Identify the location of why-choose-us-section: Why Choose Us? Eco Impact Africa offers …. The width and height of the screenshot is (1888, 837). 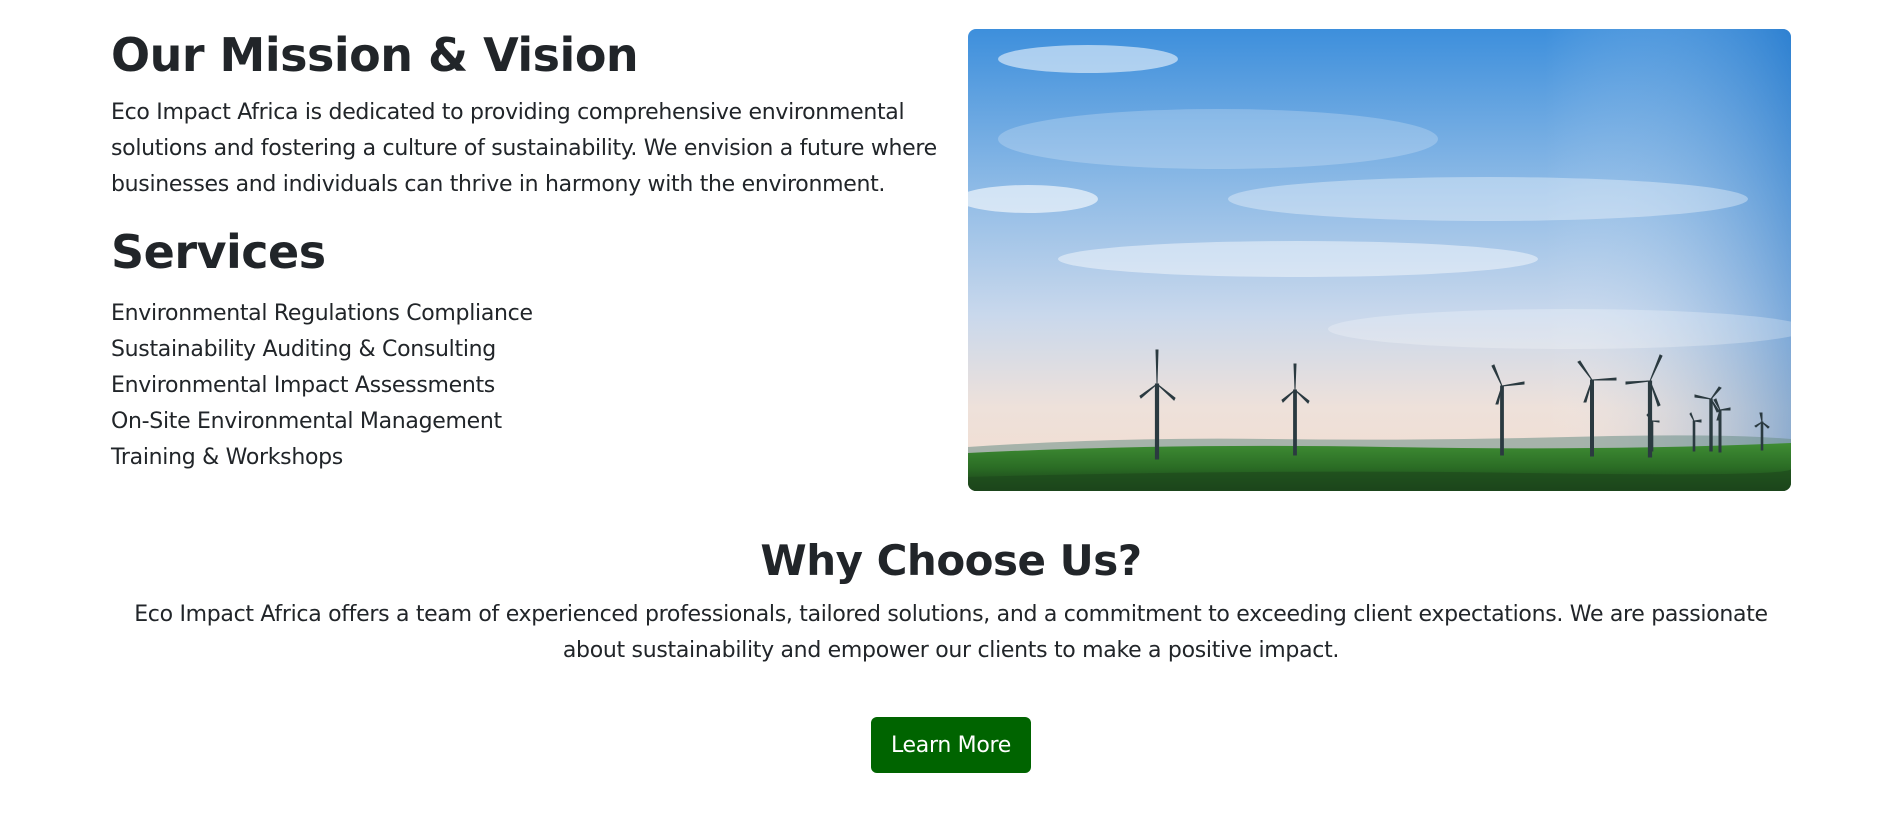
(951, 602).